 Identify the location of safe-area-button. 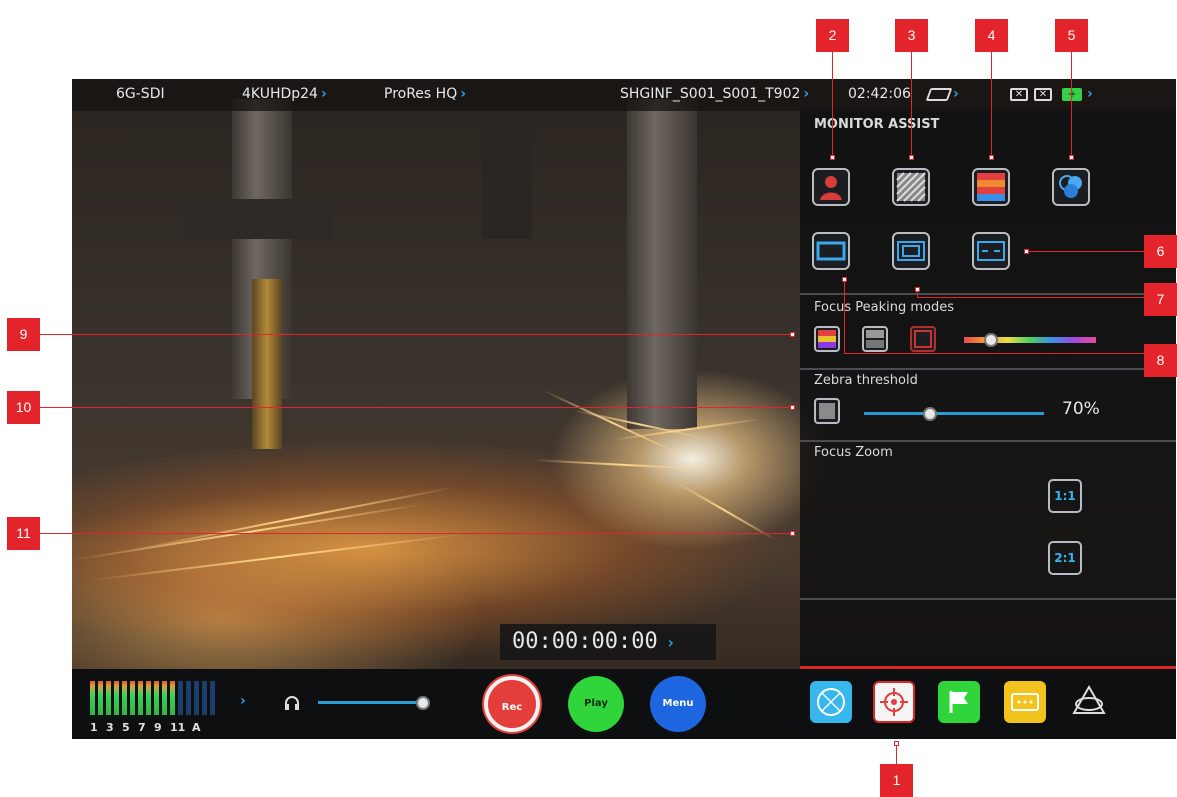
(911, 251).